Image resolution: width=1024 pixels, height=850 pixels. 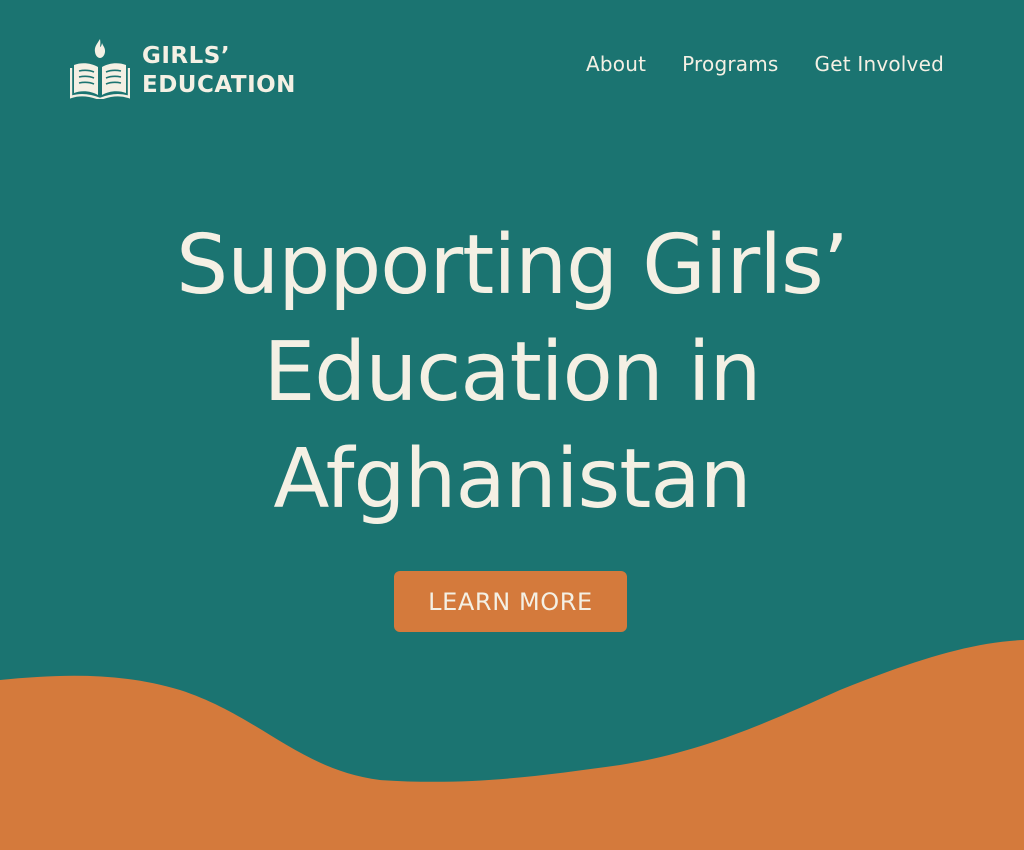 What do you see at coordinates (186, 56) in the screenshot?
I see `brand-line-1: GIRLS’` at bounding box center [186, 56].